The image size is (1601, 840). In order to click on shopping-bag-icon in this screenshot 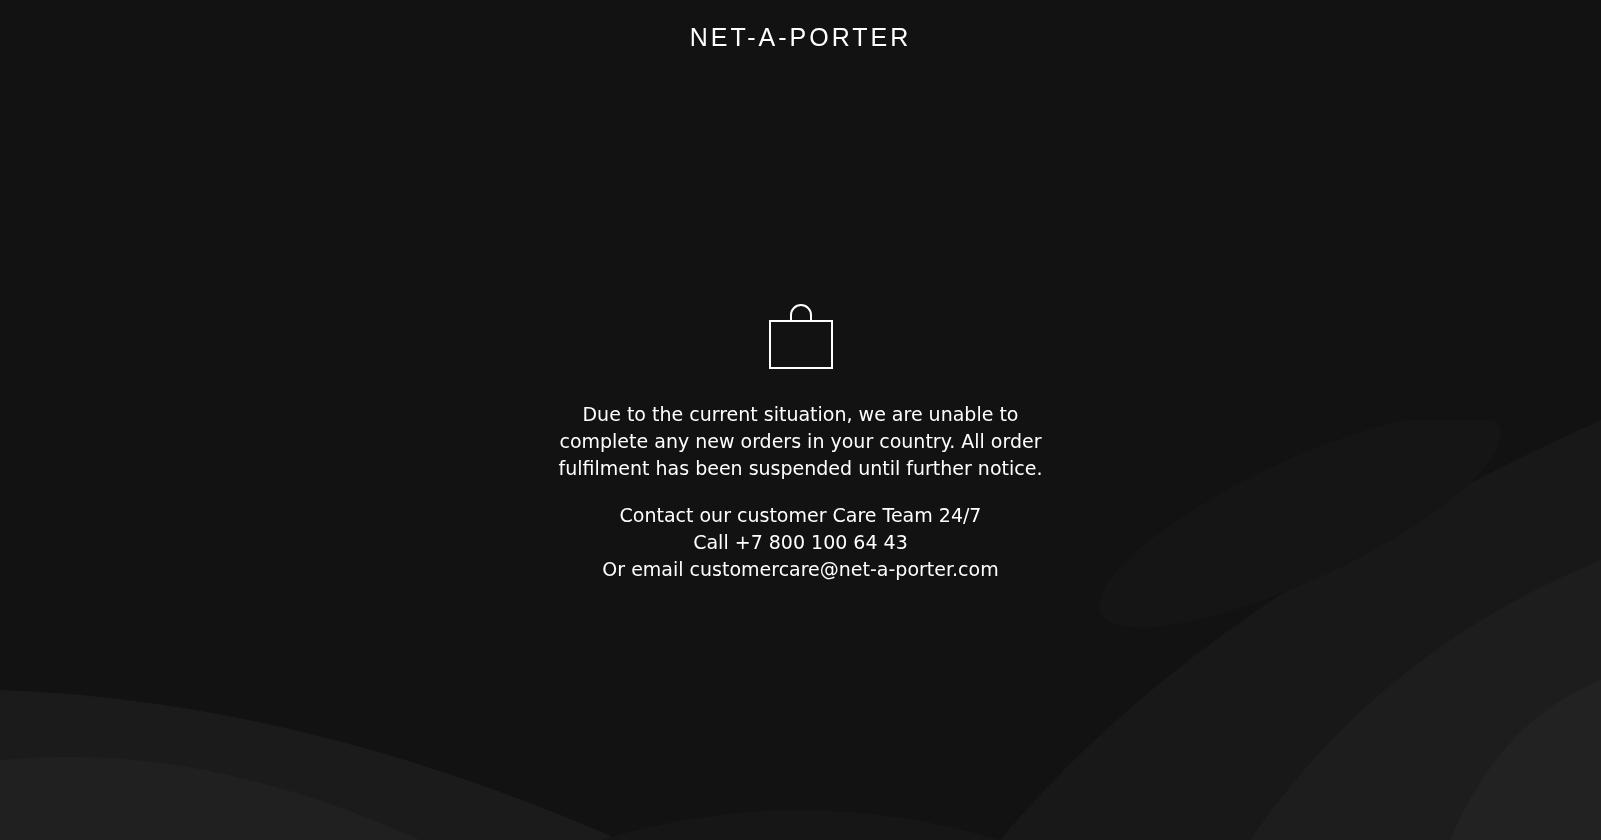, I will do `click(800, 336)`.